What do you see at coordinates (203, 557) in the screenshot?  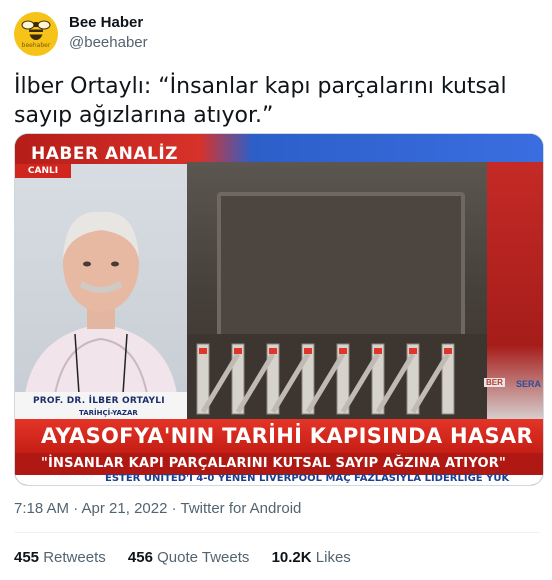 I see `quotes-label: Quote Tweets` at bounding box center [203, 557].